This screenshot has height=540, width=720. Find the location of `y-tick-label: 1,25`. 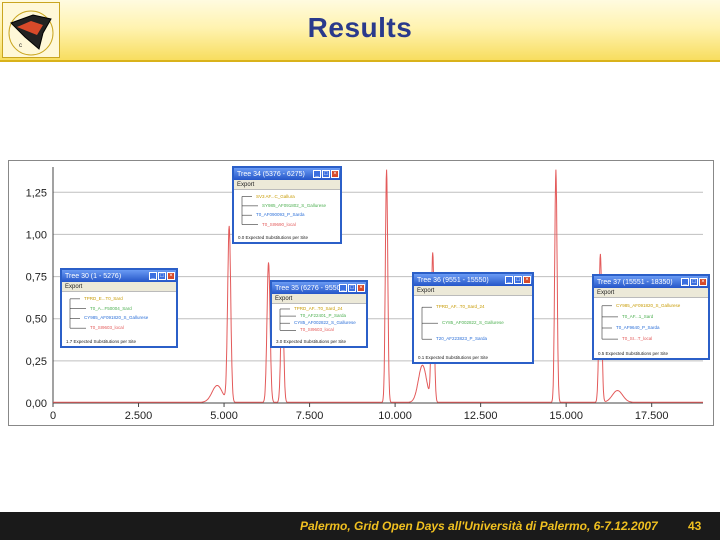

y-tick-label: 1,25 is located at coordinates (36, 193).